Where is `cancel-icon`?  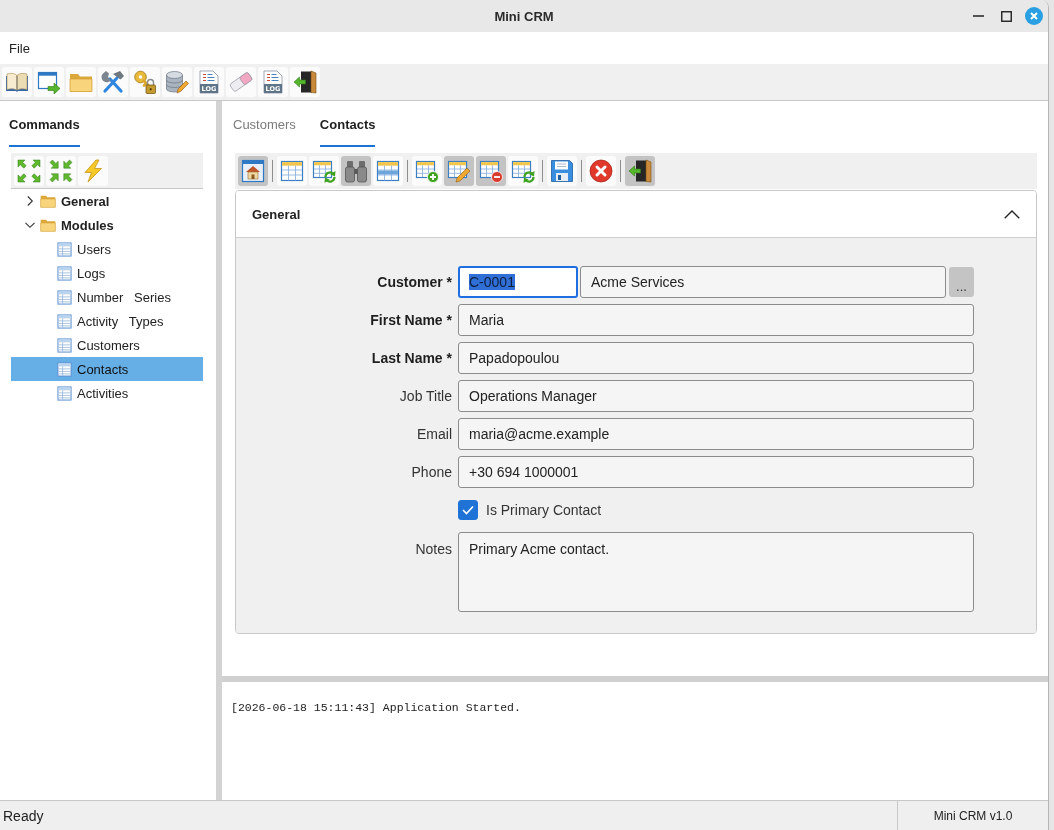 cancel-icon is located at coordinates (601, 171).